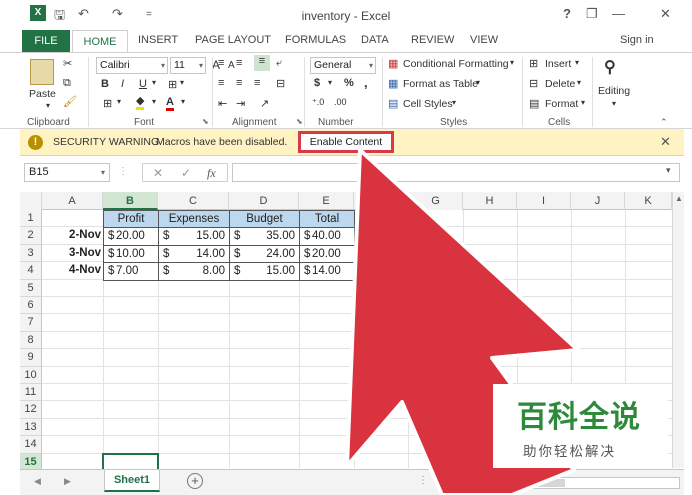 This screenshot has height=495, width=692. Describe the element at coordinates (340, 102) in the screenshot. I see `decrease-decimal-icon: .00` at that location.